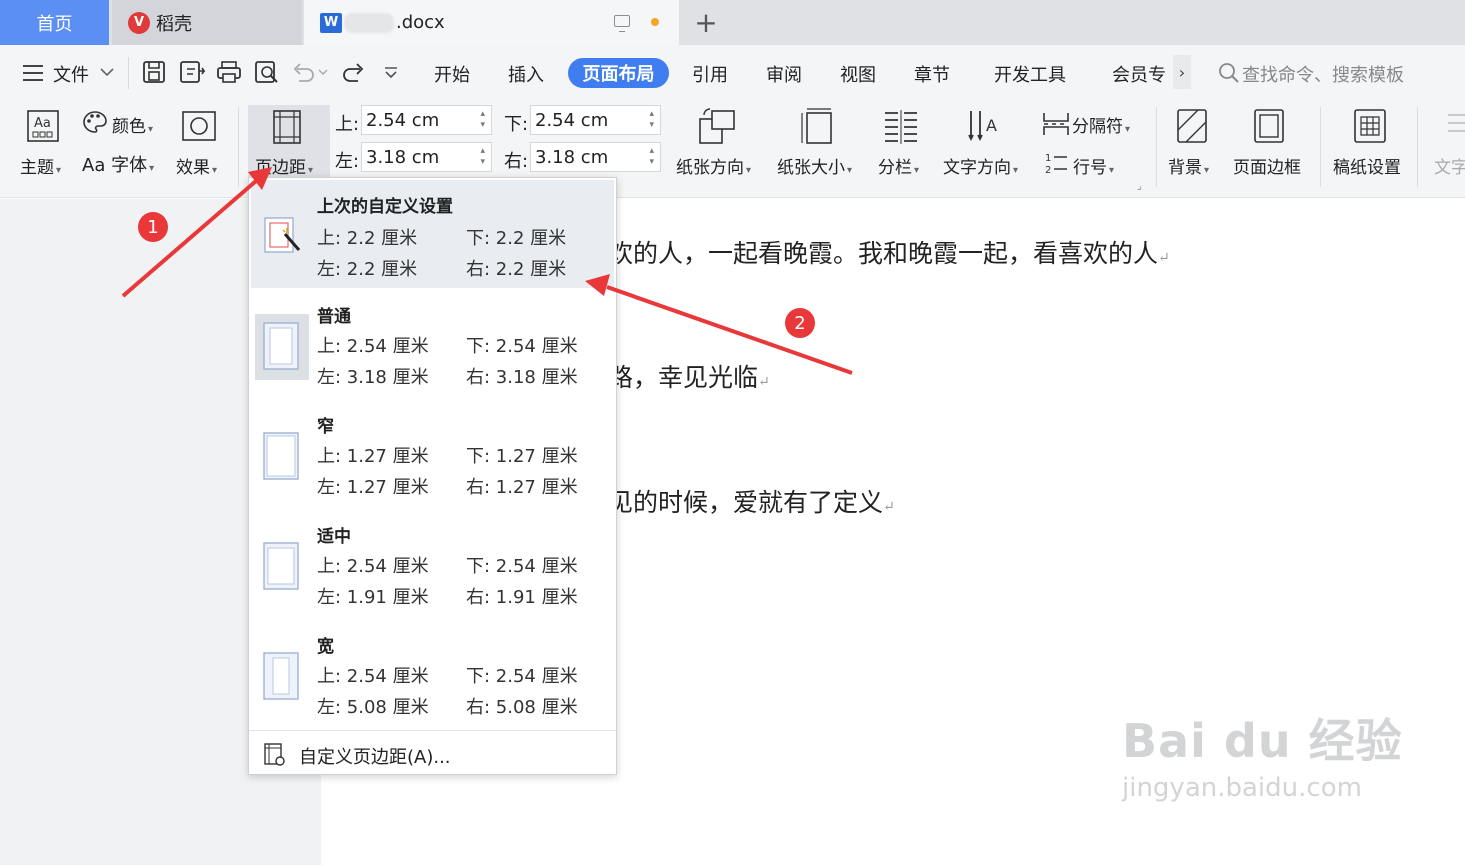 This screenshot has height=865, width=1465. I want to click on baidu-watermark: Bai du 经验 jingyan.baidu.com, so click(1262, 754).